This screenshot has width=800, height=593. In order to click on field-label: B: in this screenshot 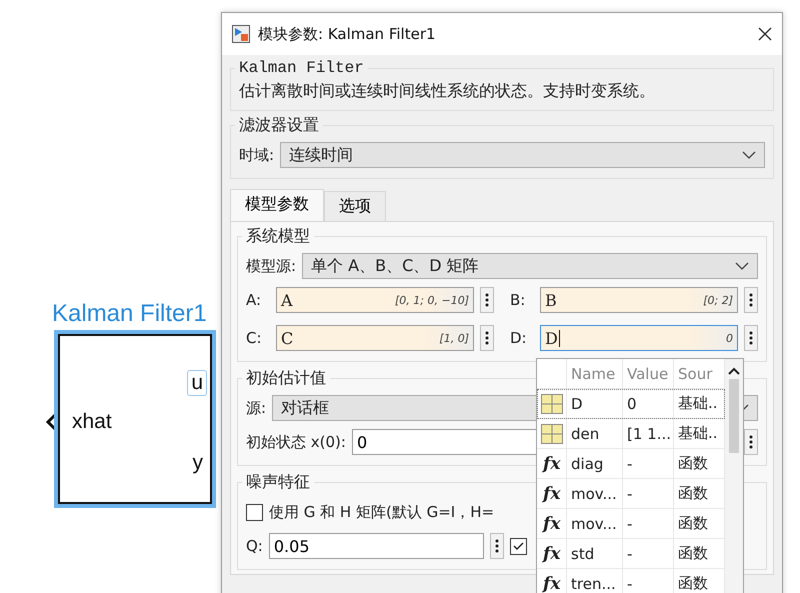, I will do `click(518, 300)`.